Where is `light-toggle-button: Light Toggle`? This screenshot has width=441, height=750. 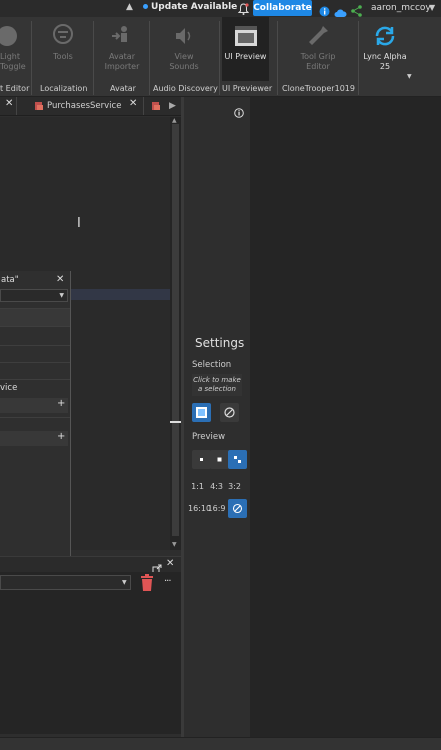 light-toggle-button: Light Toggle is located at coordinates (13, 49).